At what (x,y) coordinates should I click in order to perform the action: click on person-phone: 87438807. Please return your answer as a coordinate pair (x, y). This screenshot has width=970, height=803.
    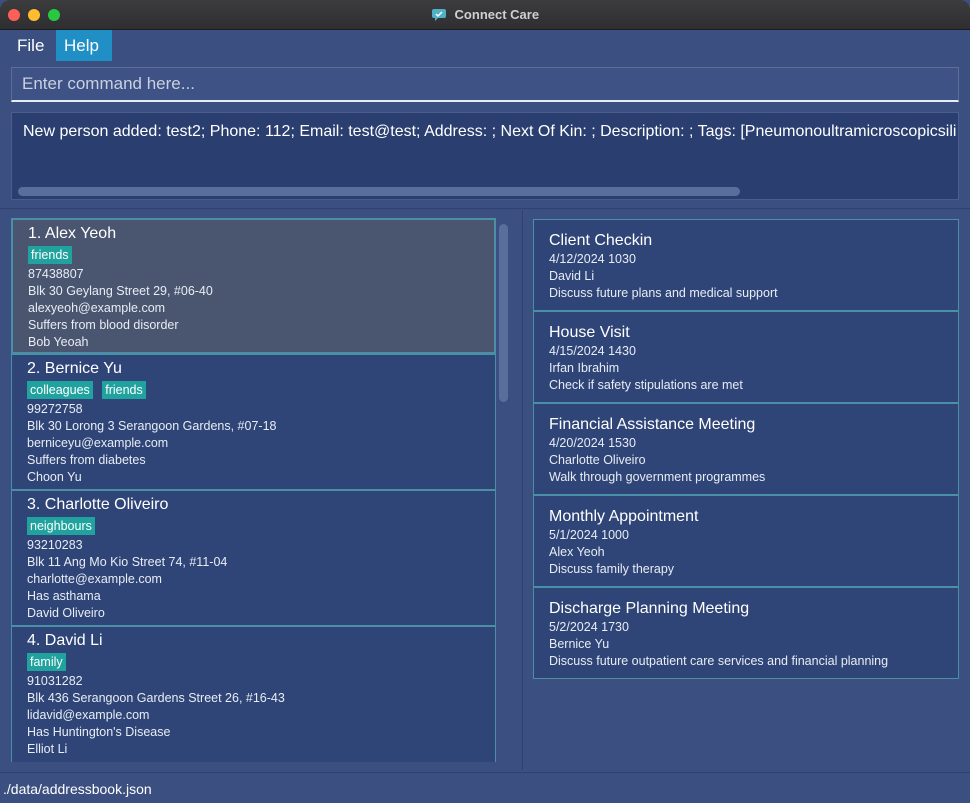
    Looking at the image, I should click on (56, 274).